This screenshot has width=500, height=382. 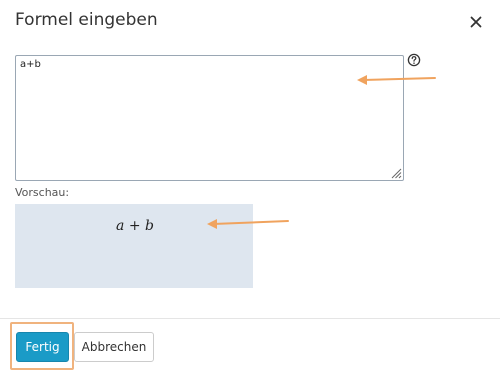 What do you see at coordinates (114, 347) in the screenshot?
I see `cancel-button: Abbrechen` at bounding box center [114, 347].